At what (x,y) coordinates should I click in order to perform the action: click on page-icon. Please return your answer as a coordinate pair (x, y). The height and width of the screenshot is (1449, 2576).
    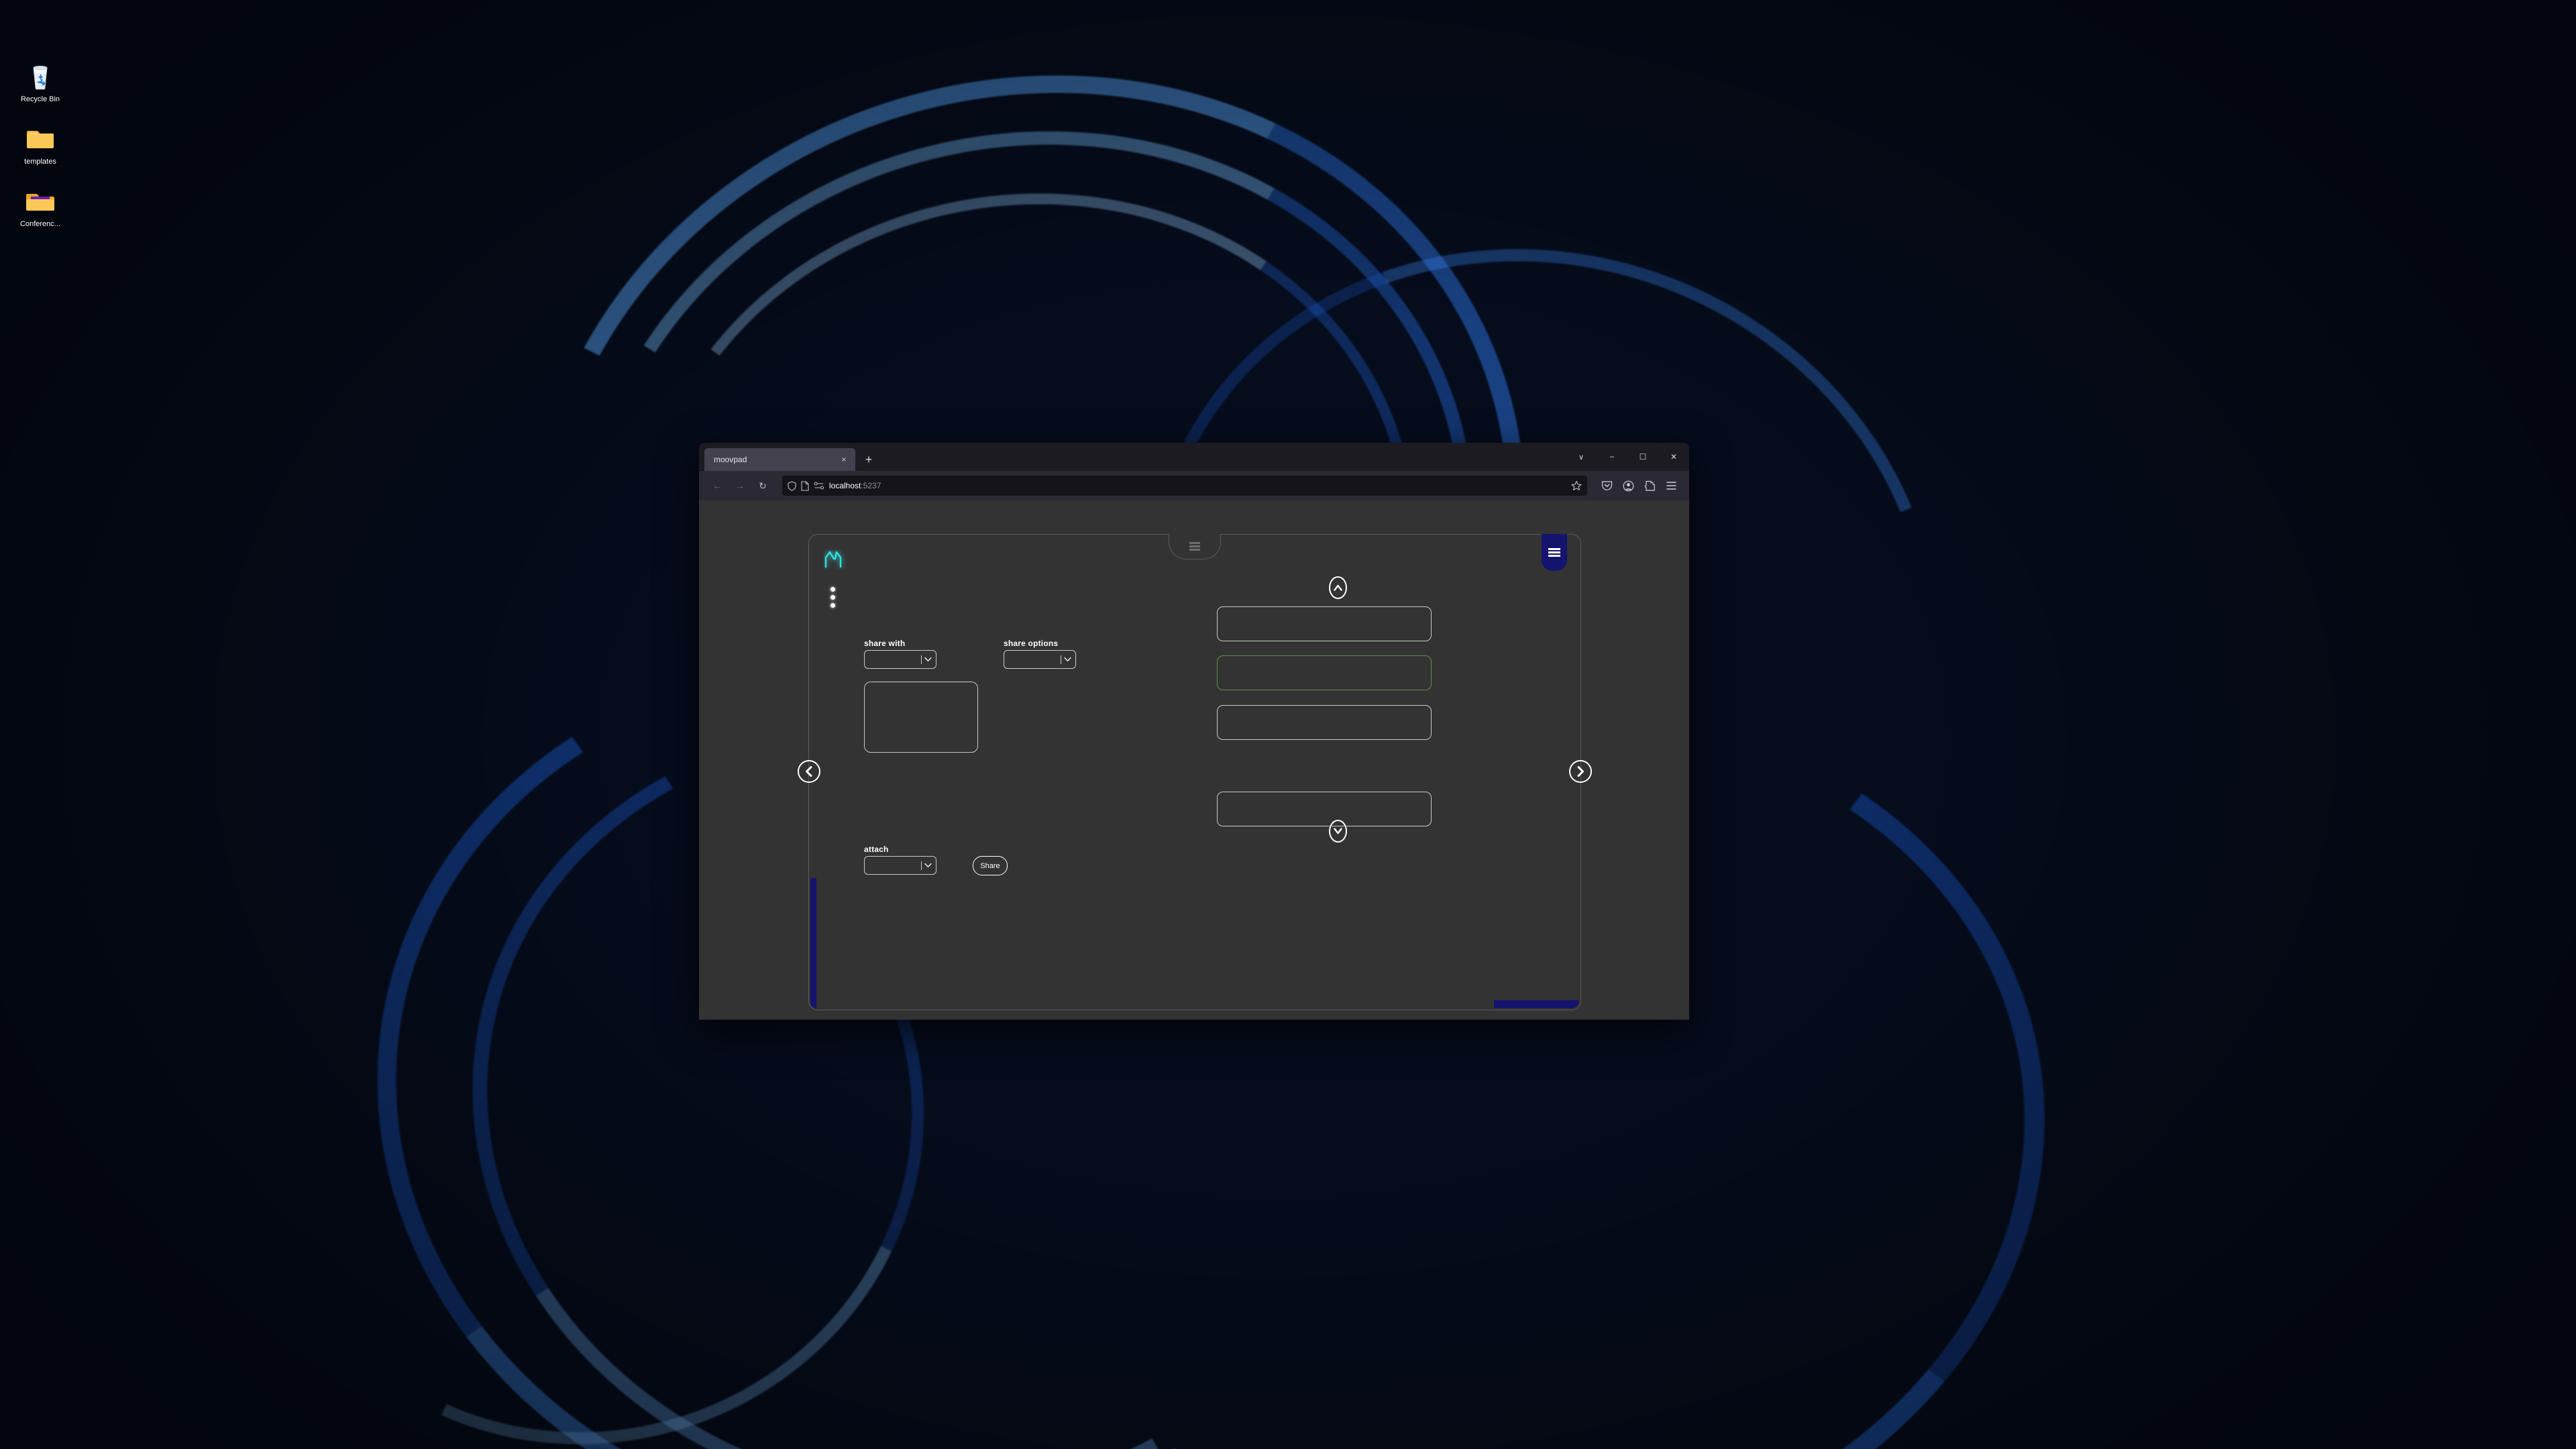
    Looking at the image, I should click on (805, 485).